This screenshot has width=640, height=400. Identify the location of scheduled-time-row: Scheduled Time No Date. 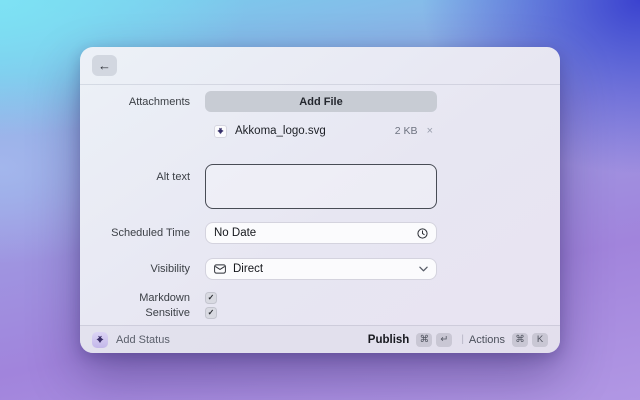
(320, 233).